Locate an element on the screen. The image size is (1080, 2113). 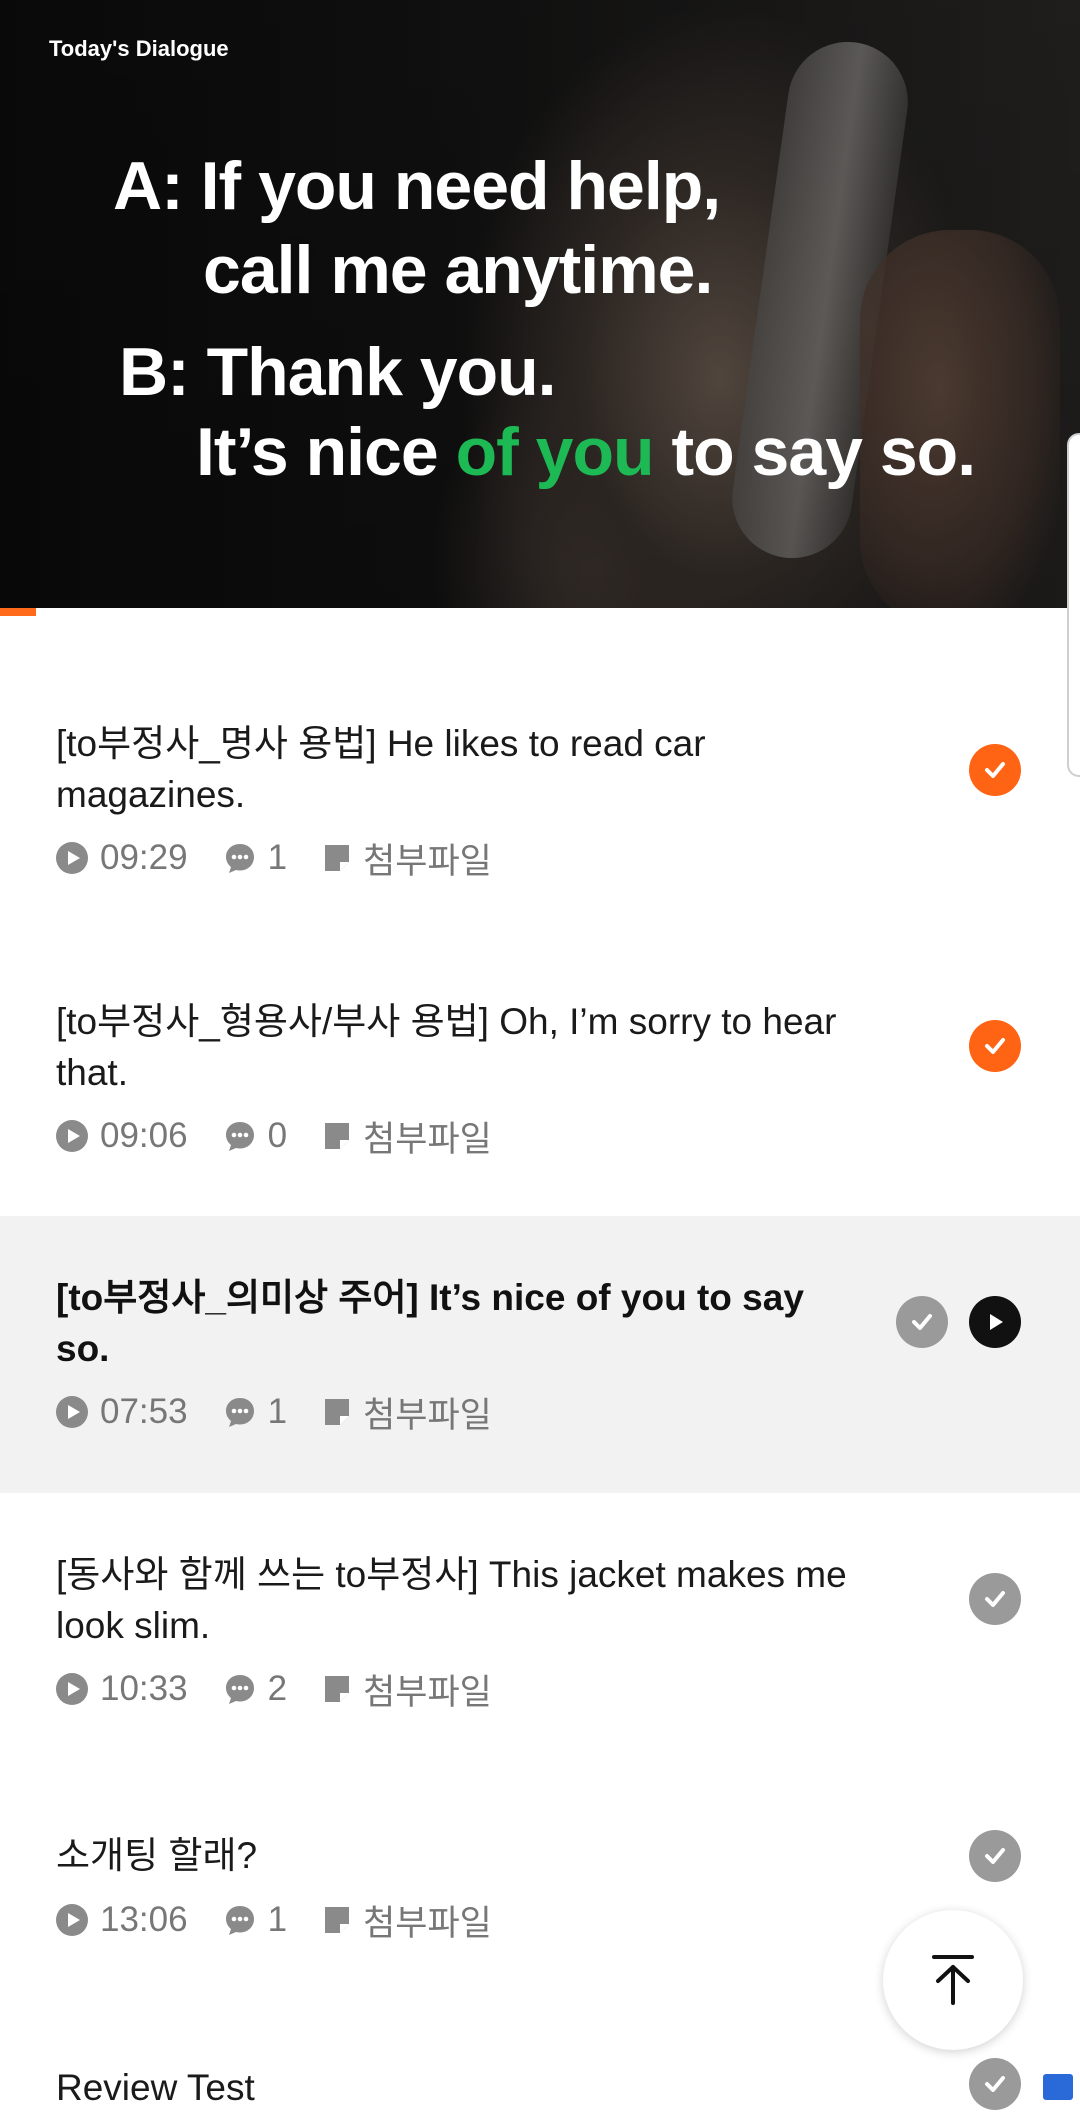
dialogue-highlight: of you is located at coordinates (555, 452).